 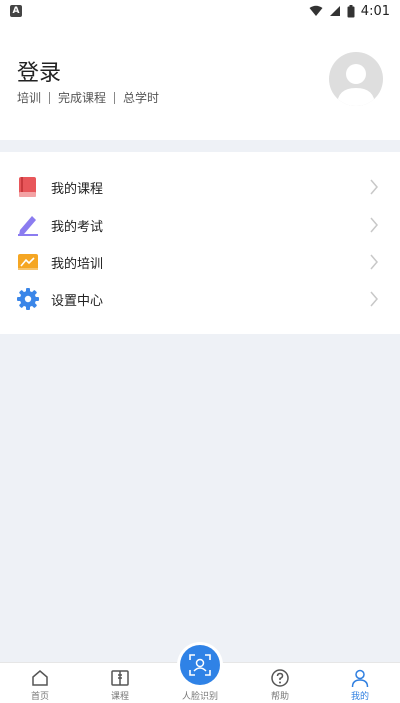 I want to click on user-placeholder-icon, so click(x=356, y=85).